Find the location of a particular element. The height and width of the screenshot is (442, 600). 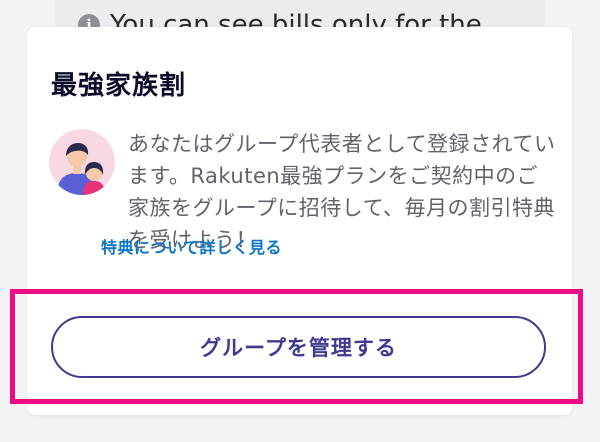

card-title: 最強家族割 is located at coordinates (119, 86).